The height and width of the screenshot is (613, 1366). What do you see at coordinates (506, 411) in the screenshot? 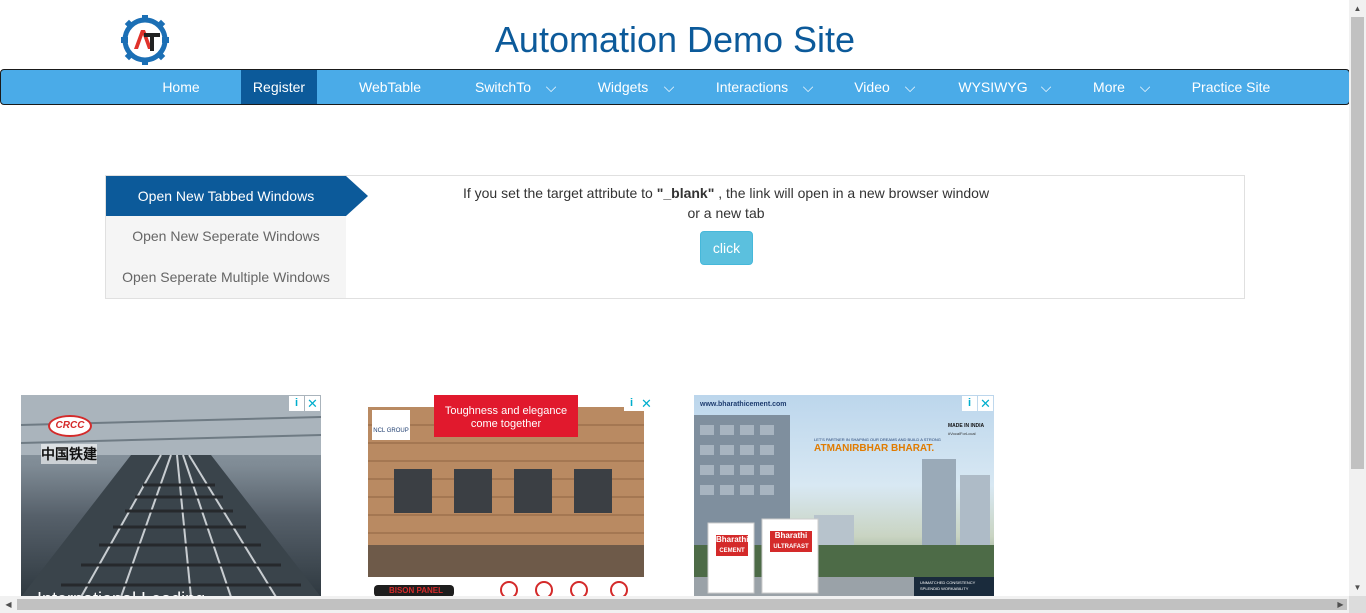
I see `ad-headline-line1: Toughness and elegance` at bounding box center [506, 411].